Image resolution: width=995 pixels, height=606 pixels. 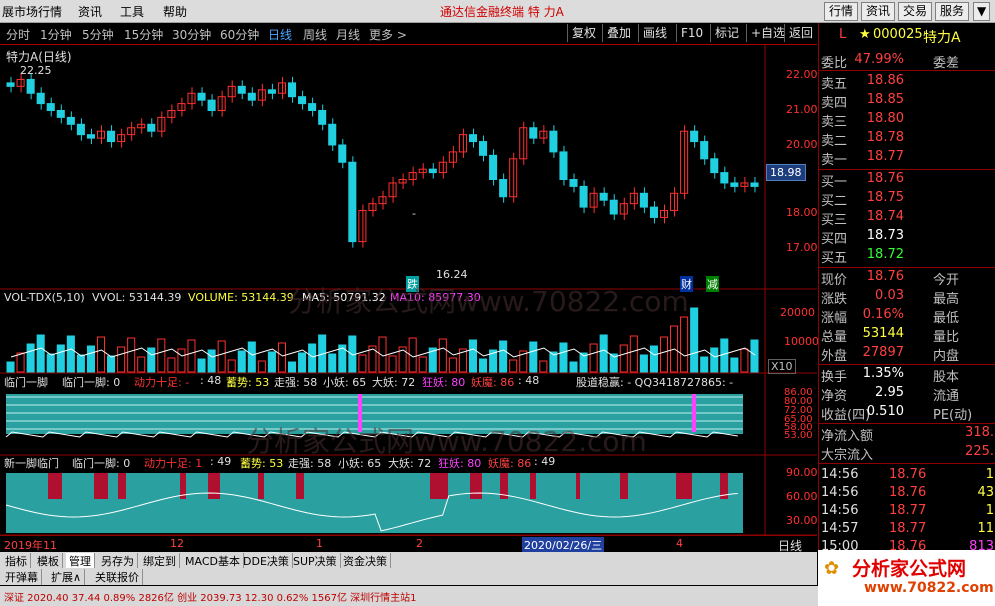 What do you see at coordinates (942, 38) in the screenshot?
I see `stock-name: 特力A` at bounding box center [942, 38].